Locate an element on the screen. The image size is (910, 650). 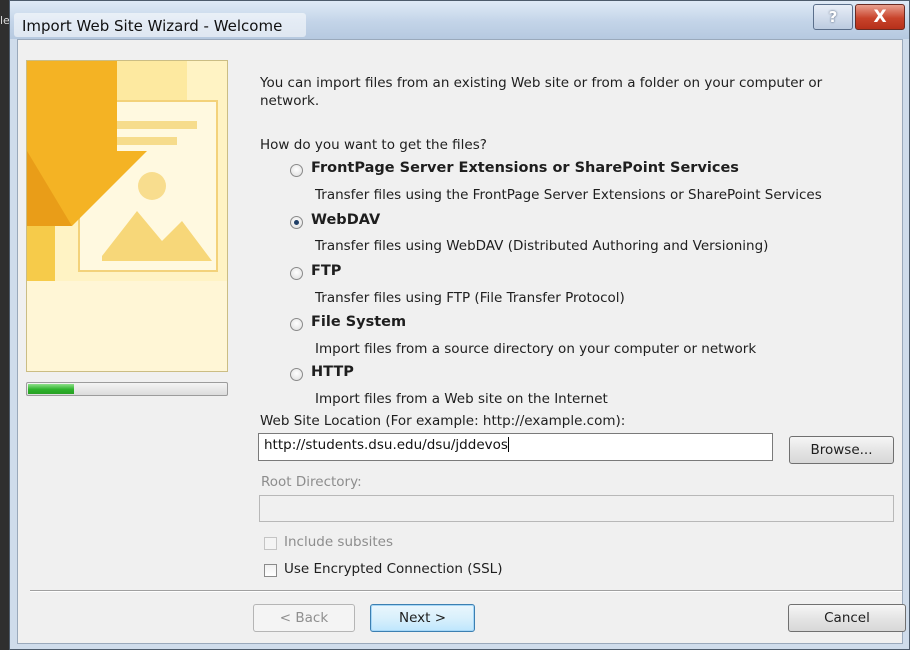
help-button: ? is located at coordinates (833, 17).